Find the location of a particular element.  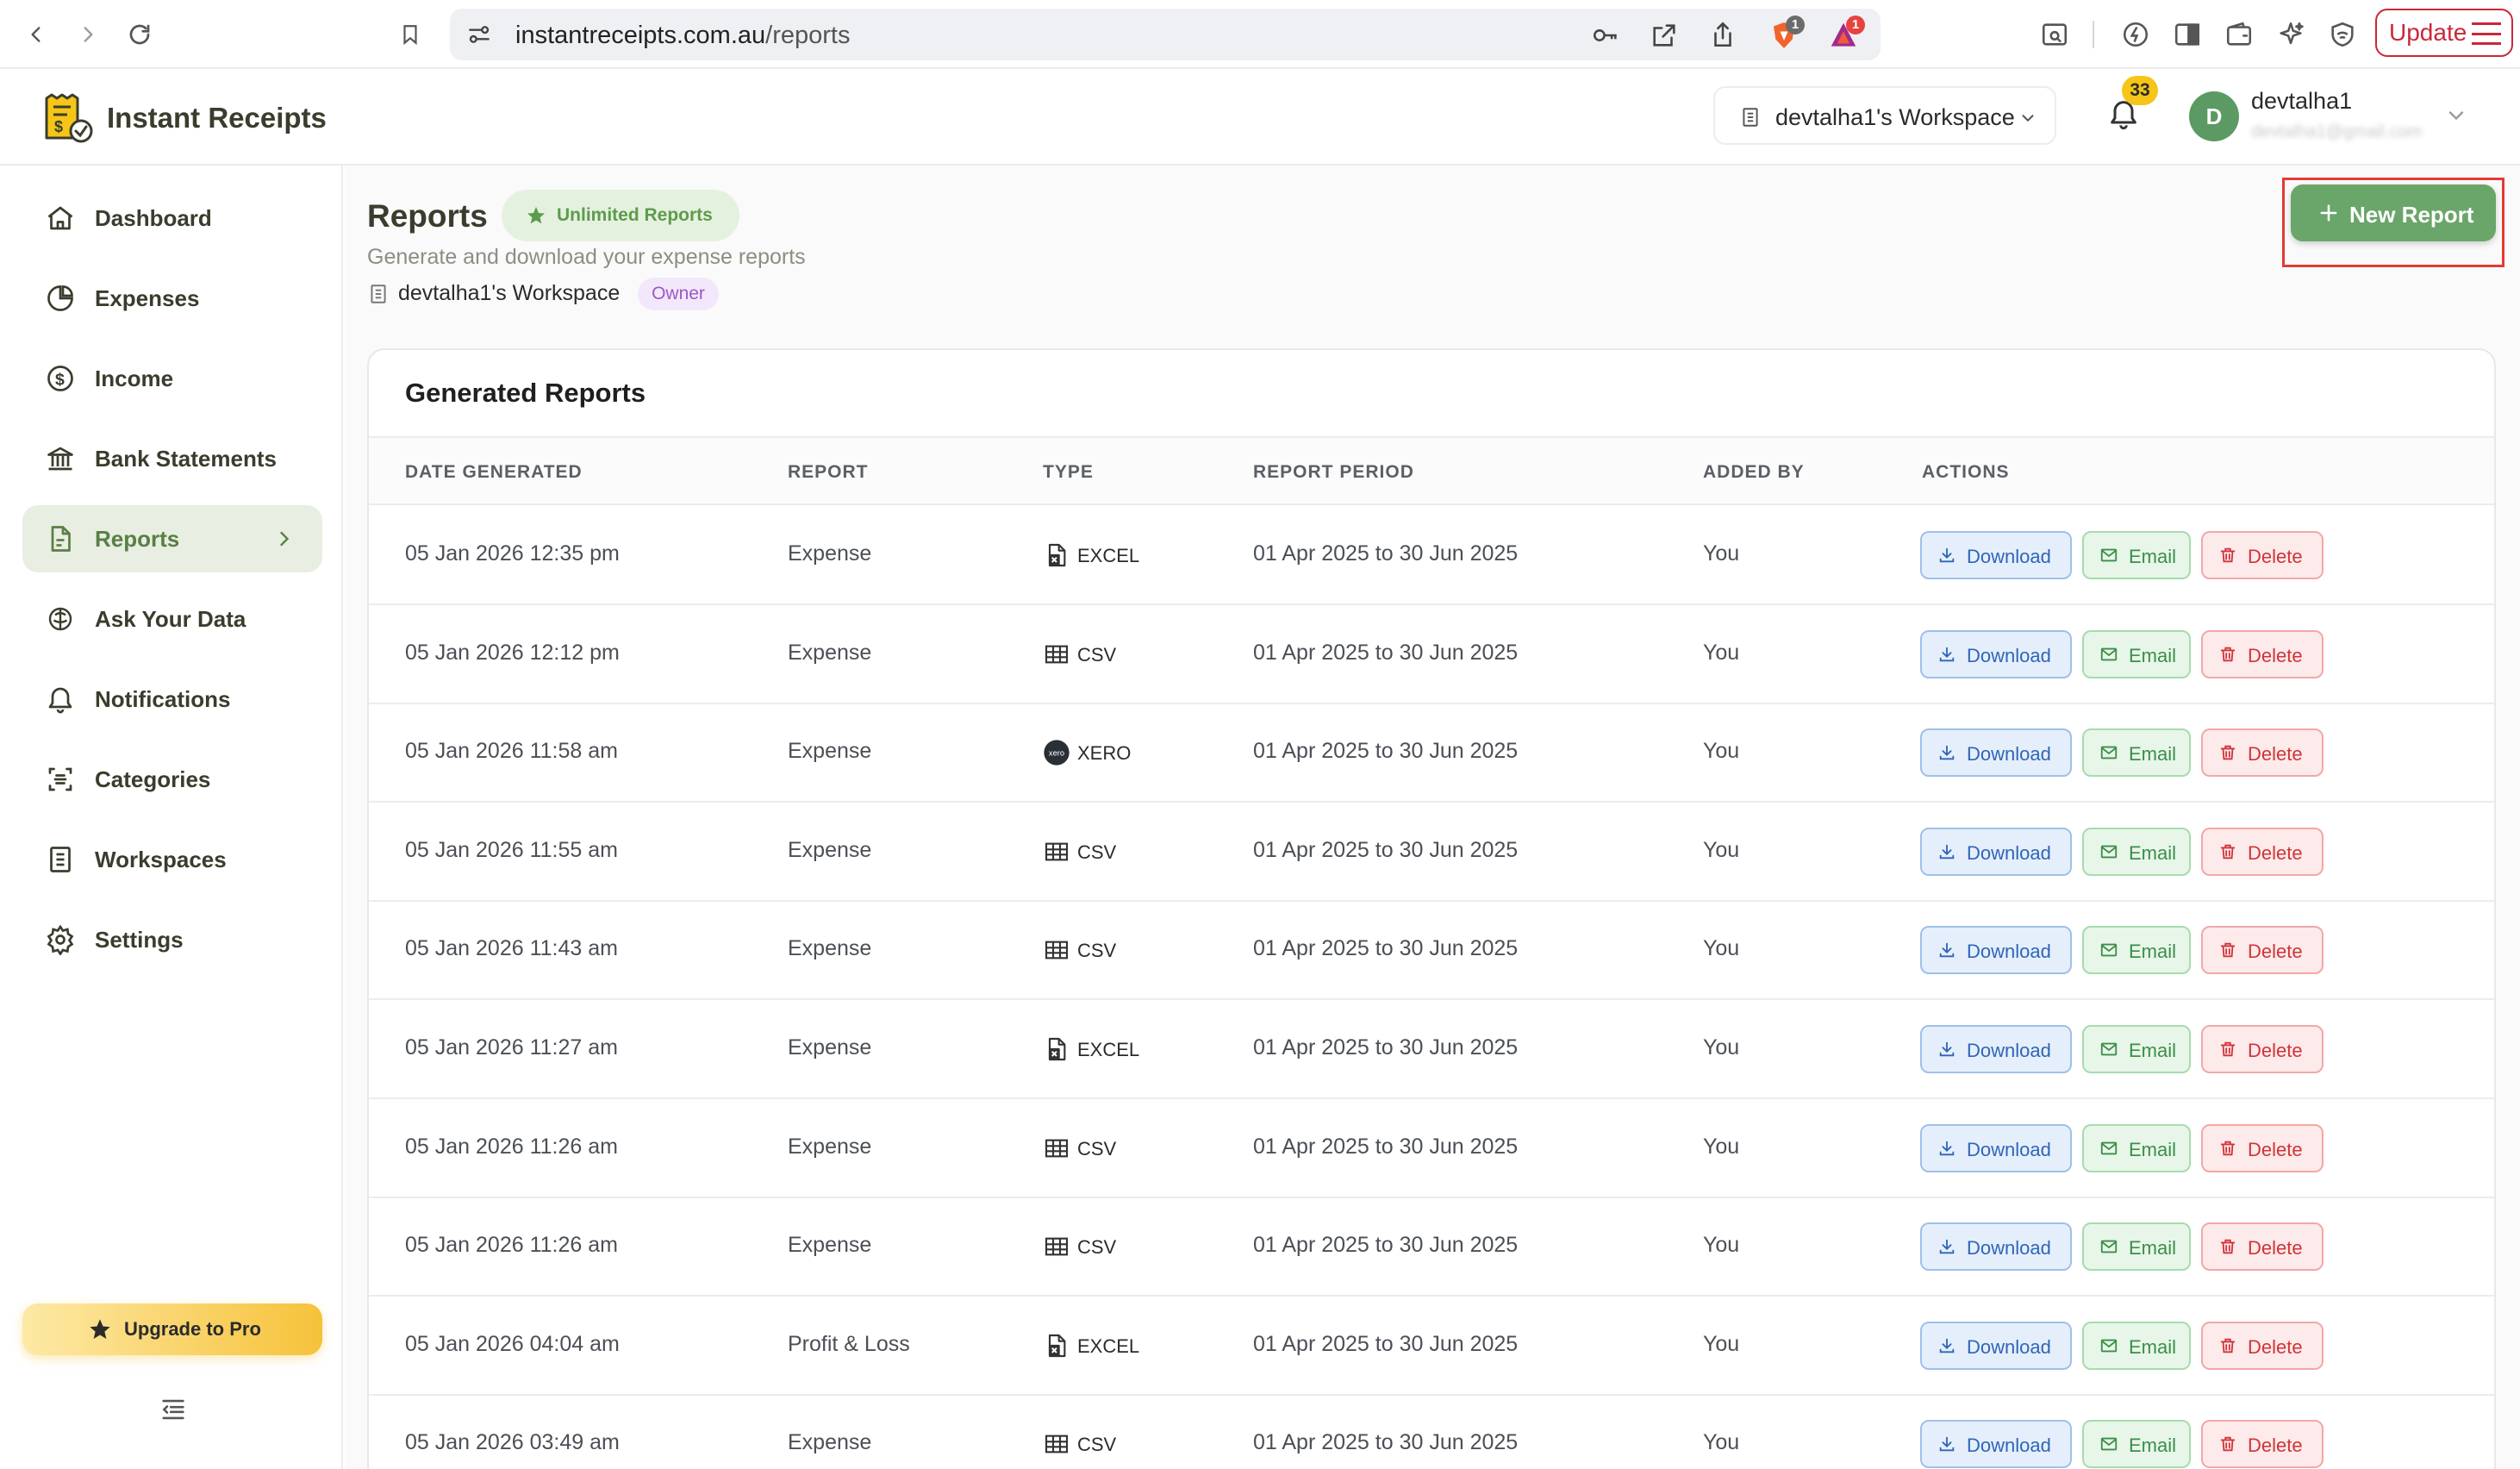

download-label: Download is located at coordinates (2009, 655).